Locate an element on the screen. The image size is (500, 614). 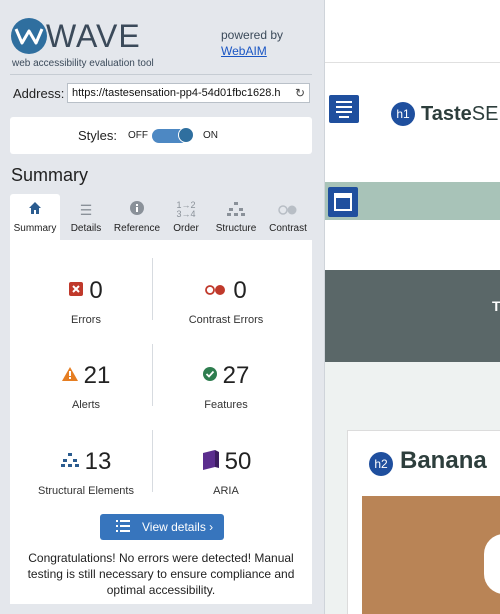
alerts-label: Alerts is located at coordinates (86, 405).